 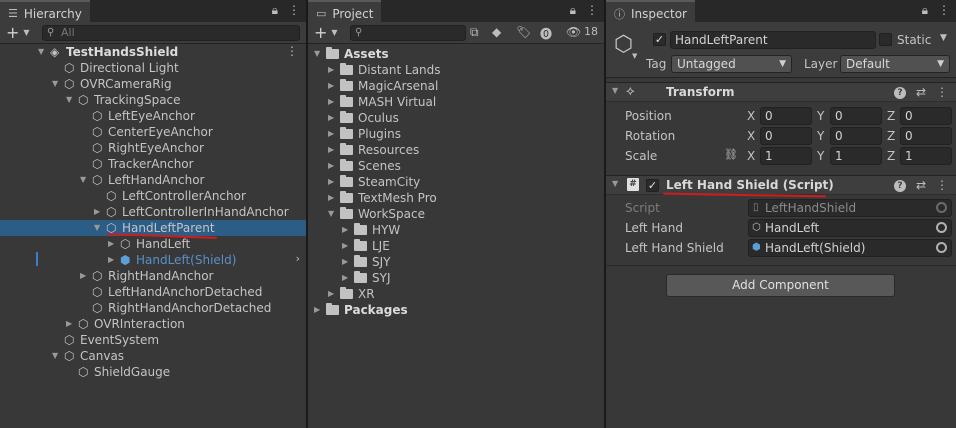 I want to click on rotation-z-field: 0, so click(x=926, y=136).